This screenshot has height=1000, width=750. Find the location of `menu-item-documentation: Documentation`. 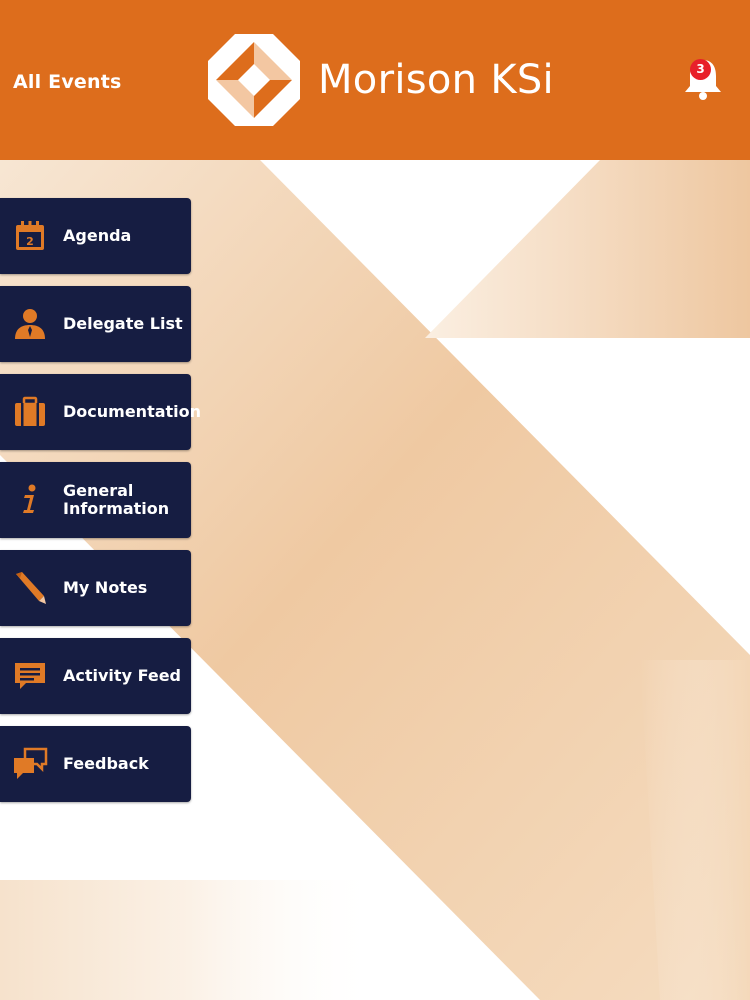

menu-item-documentation: Documentation is located at coordinates (101, 412).